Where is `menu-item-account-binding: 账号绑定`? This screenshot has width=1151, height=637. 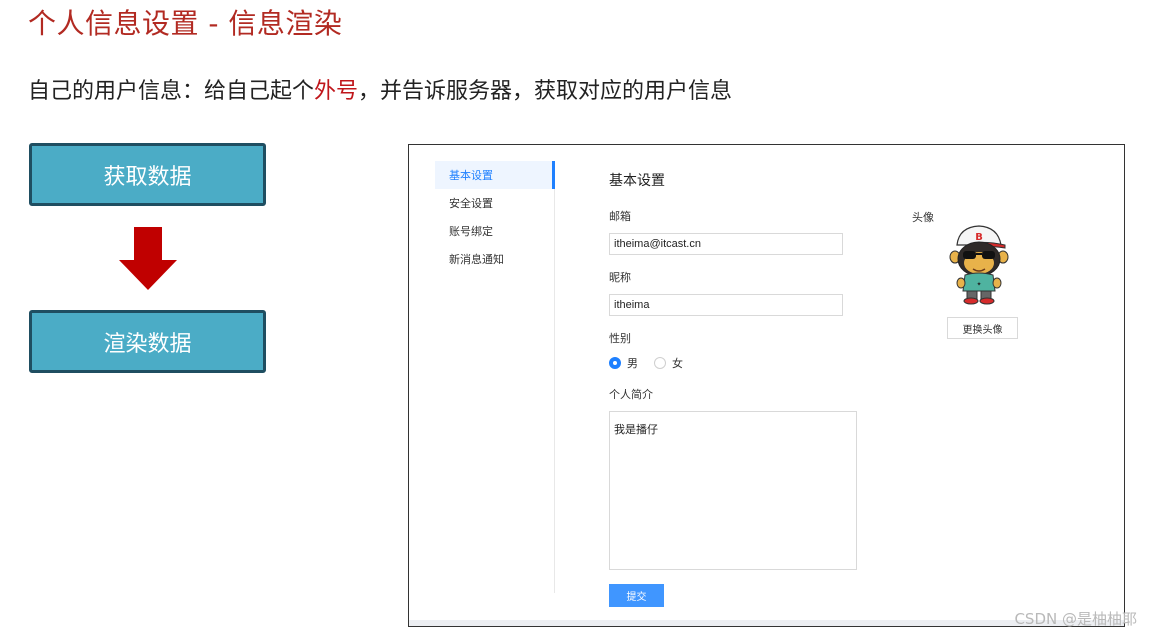
menu-item-account-binding: 账号绑定 is located at coordinates (494, 231).